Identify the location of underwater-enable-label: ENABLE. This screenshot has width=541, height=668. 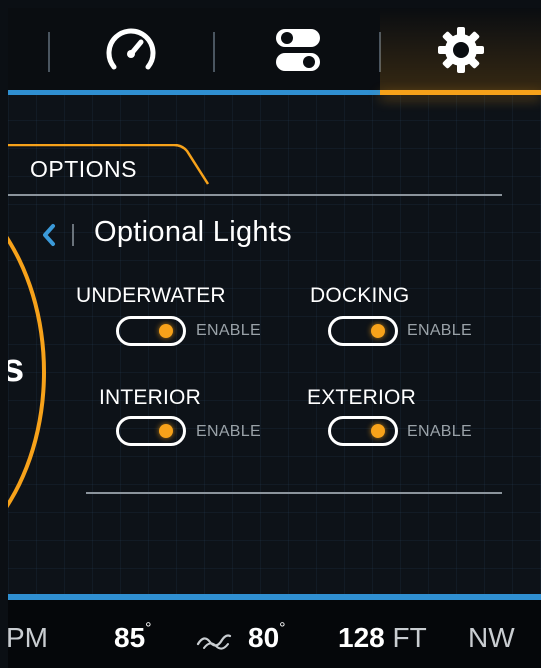
(228, 330).